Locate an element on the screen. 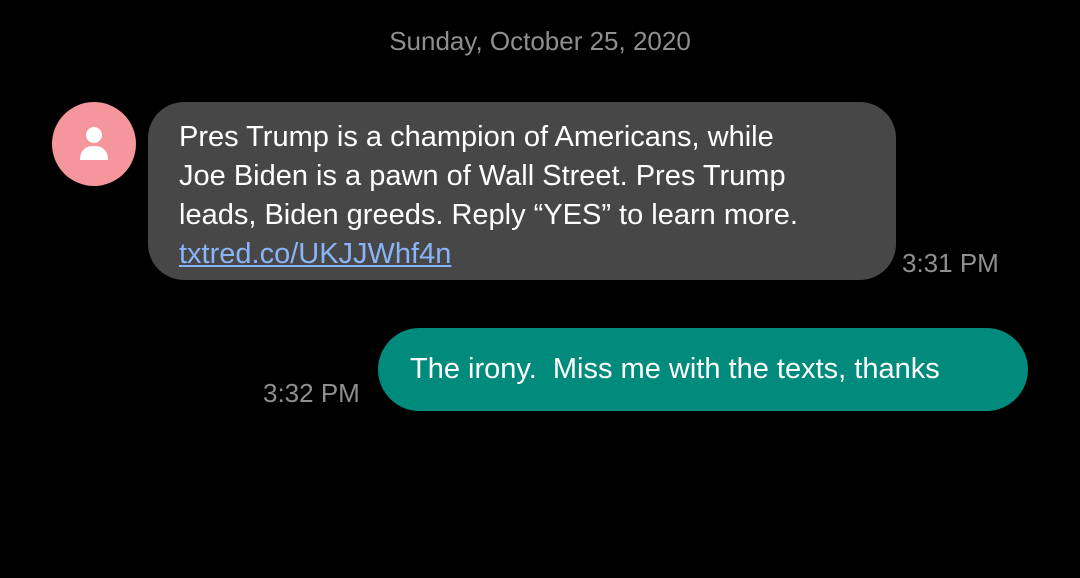  incoming-message-timestamp: 3:31 PM is located at coordinates (950, 263).